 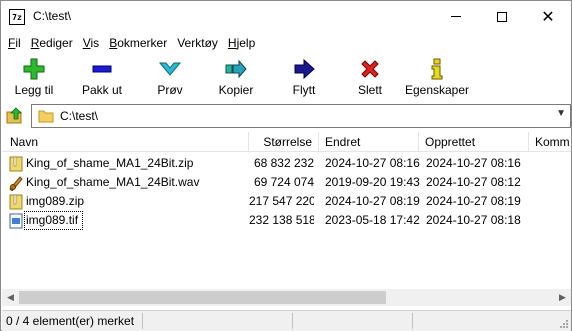 I want to click on copy-label: Kopier, so click(x=236, y=90).